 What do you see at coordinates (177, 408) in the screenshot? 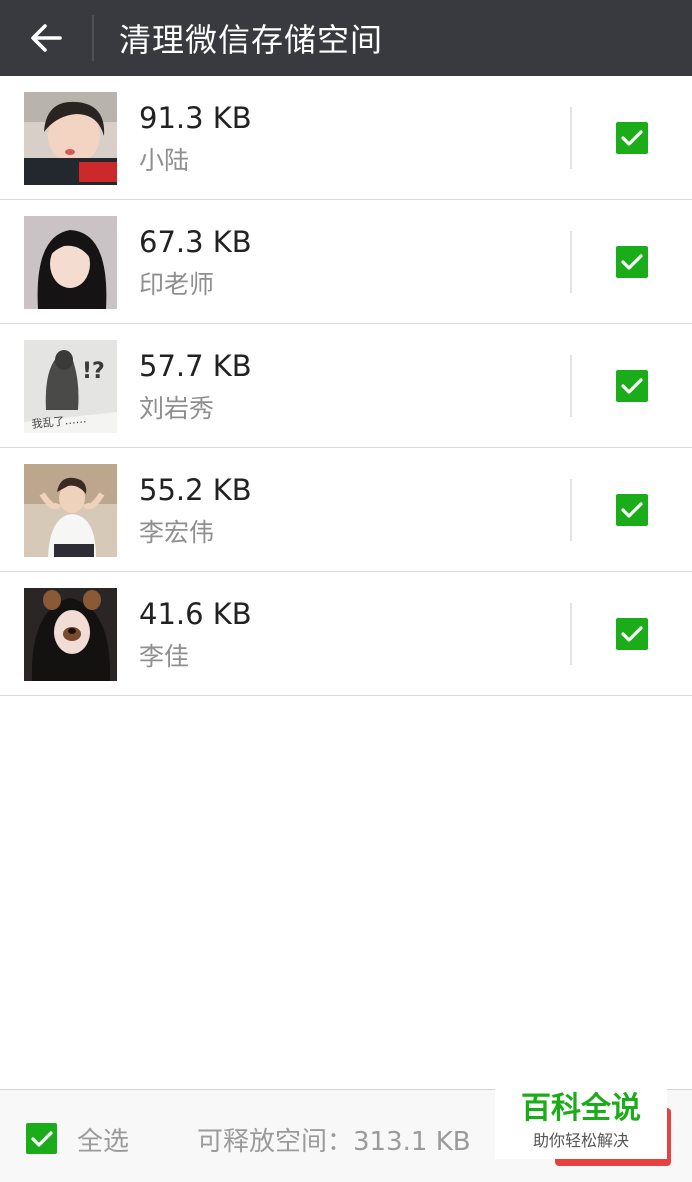
I see `item-name: 刘岩秀` at bounding box center [177, 408].